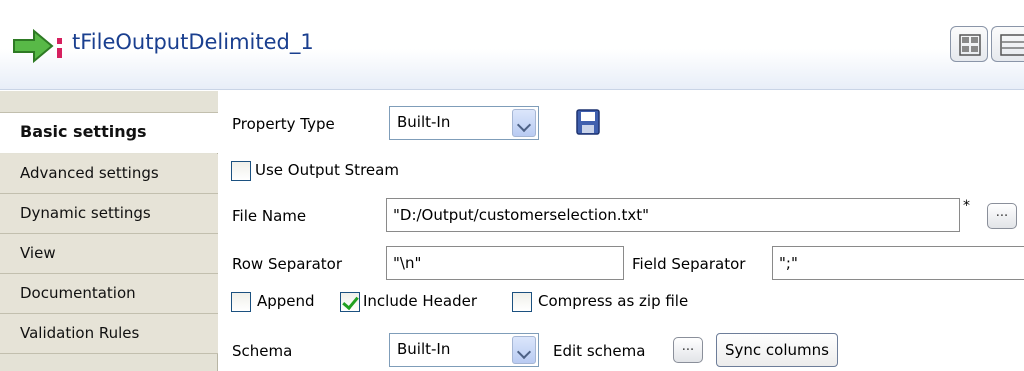 The image size is (1024, 371). What do you see at coordinates (350, 302) in the screenshot?
I see `include-header-checkbox` at bounding box center [350, 302].